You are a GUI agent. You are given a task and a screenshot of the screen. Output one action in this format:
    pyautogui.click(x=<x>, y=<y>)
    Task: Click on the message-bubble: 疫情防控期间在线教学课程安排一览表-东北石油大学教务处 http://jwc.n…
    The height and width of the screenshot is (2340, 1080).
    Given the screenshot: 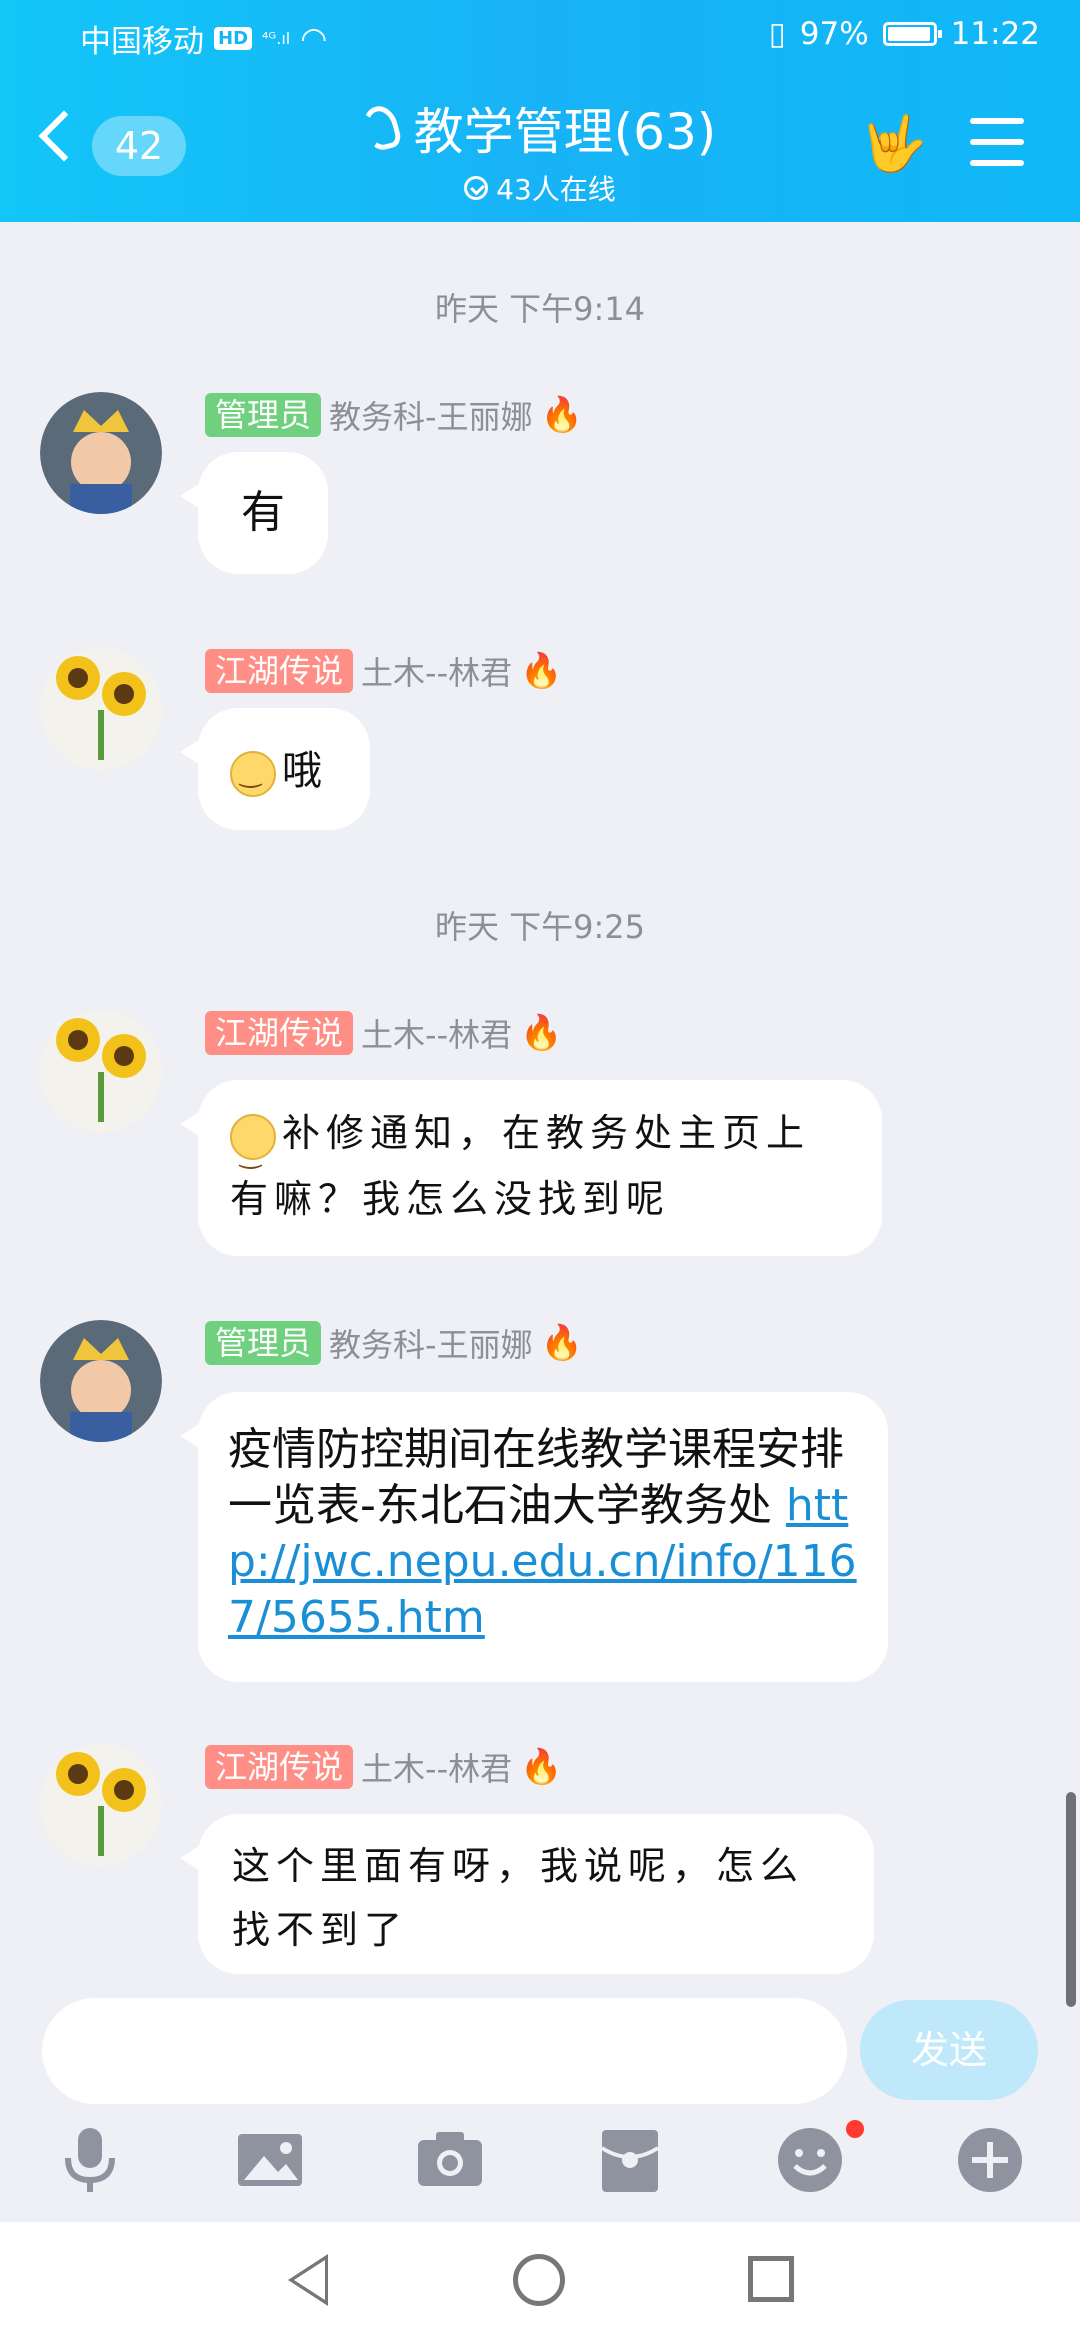 What is the action you would take?
    pyautogui.click(x=534, y=1537)
    